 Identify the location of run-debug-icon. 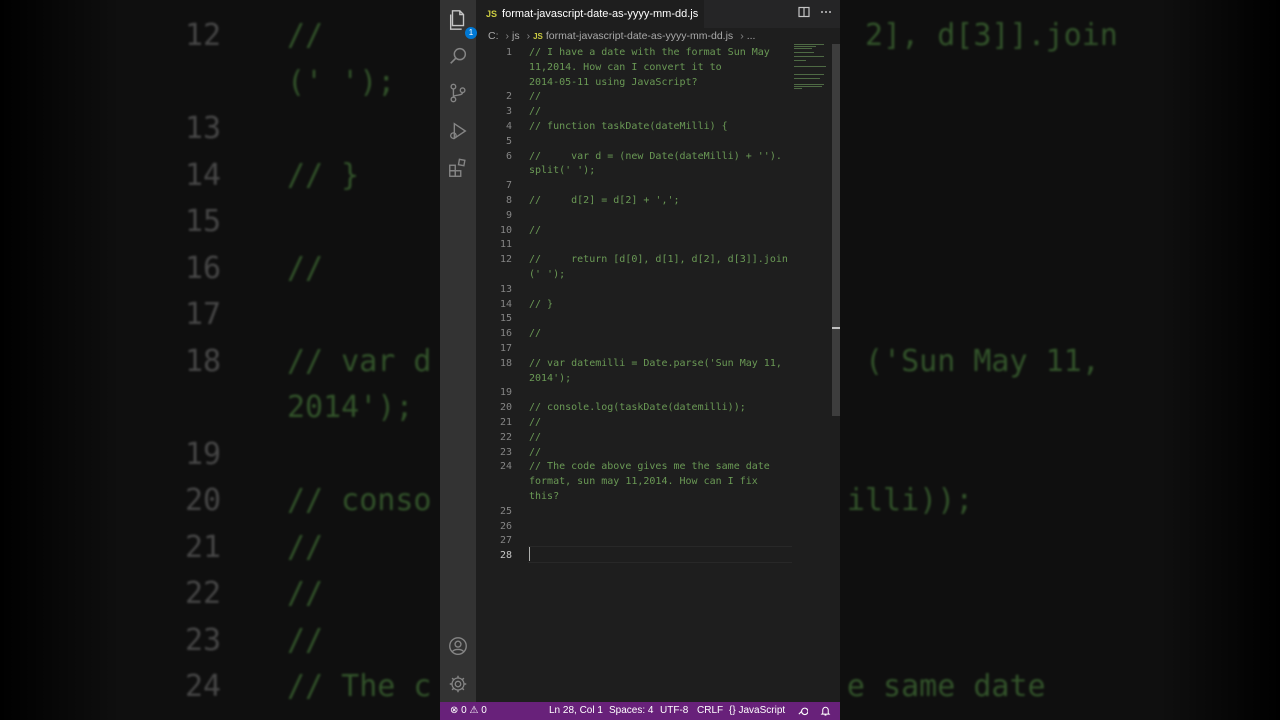
(458, 131).